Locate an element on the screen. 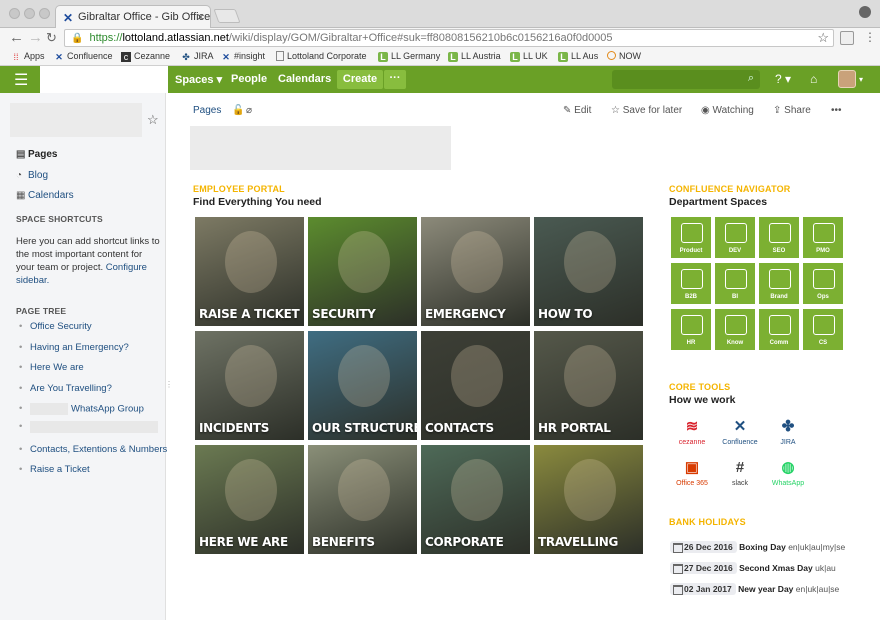 The width and height of the screenshot is (880, 620). tool-link: ◍ WhatsApp is located at coordinates (788, 472).